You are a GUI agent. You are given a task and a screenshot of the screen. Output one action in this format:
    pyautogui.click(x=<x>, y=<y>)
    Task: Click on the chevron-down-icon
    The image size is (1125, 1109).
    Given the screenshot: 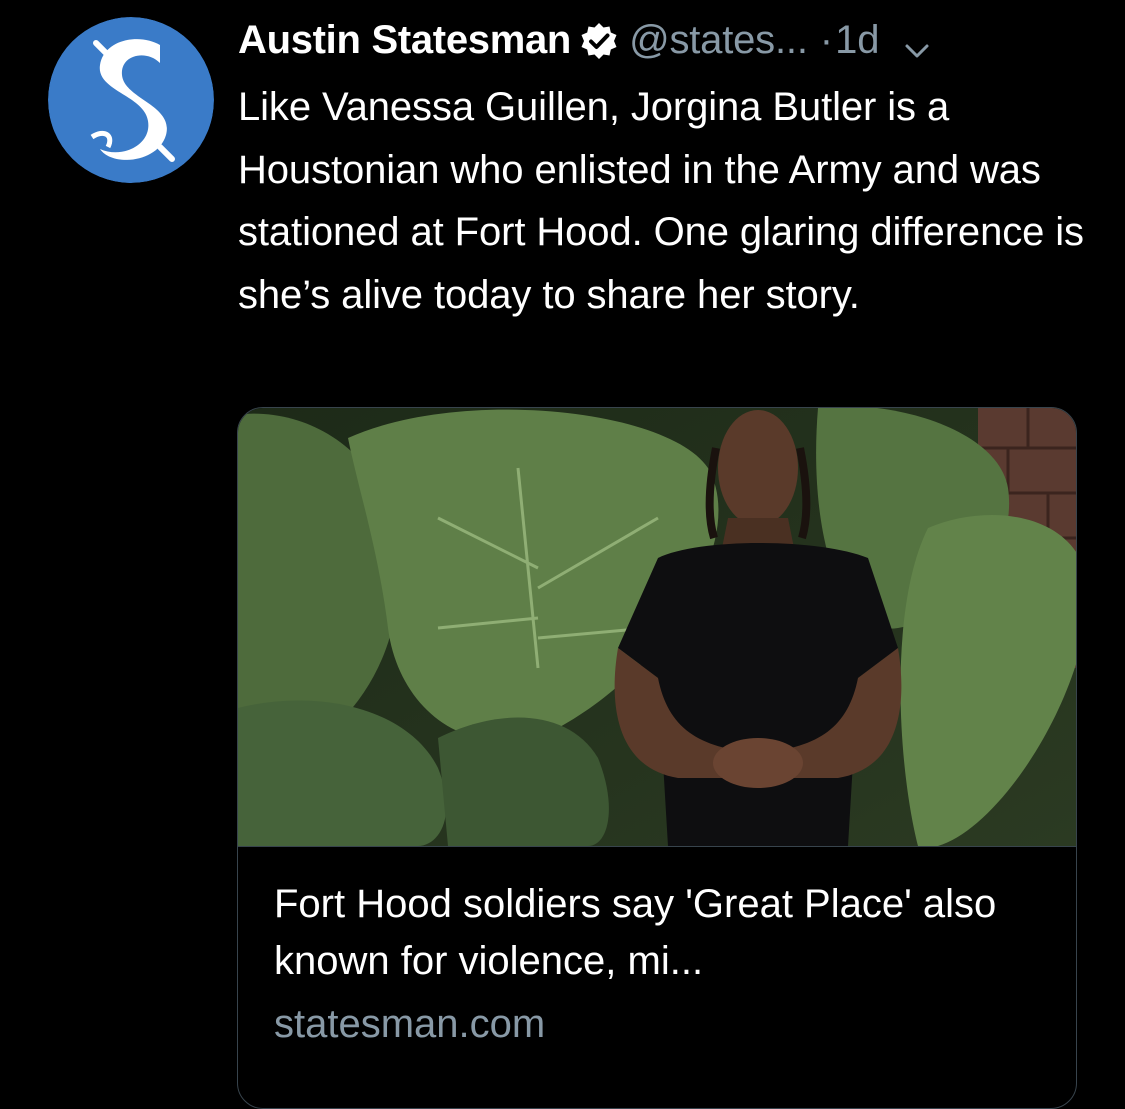 What is the action you would take?
    pyautogui.click(x=917, y=41)
    